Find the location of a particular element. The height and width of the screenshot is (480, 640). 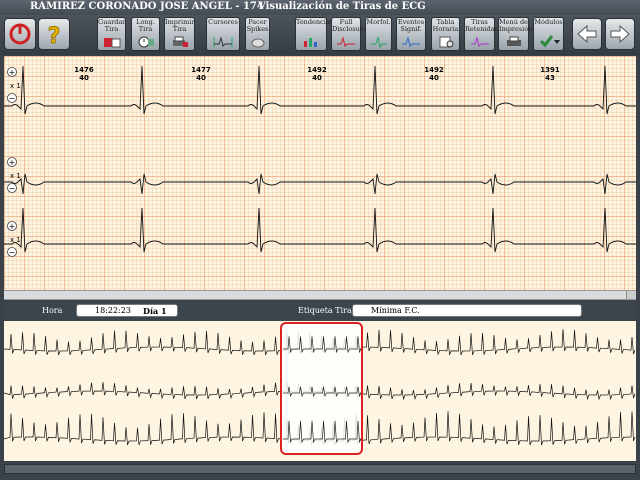

print-strip-icon is located at coordinates (180, 41).